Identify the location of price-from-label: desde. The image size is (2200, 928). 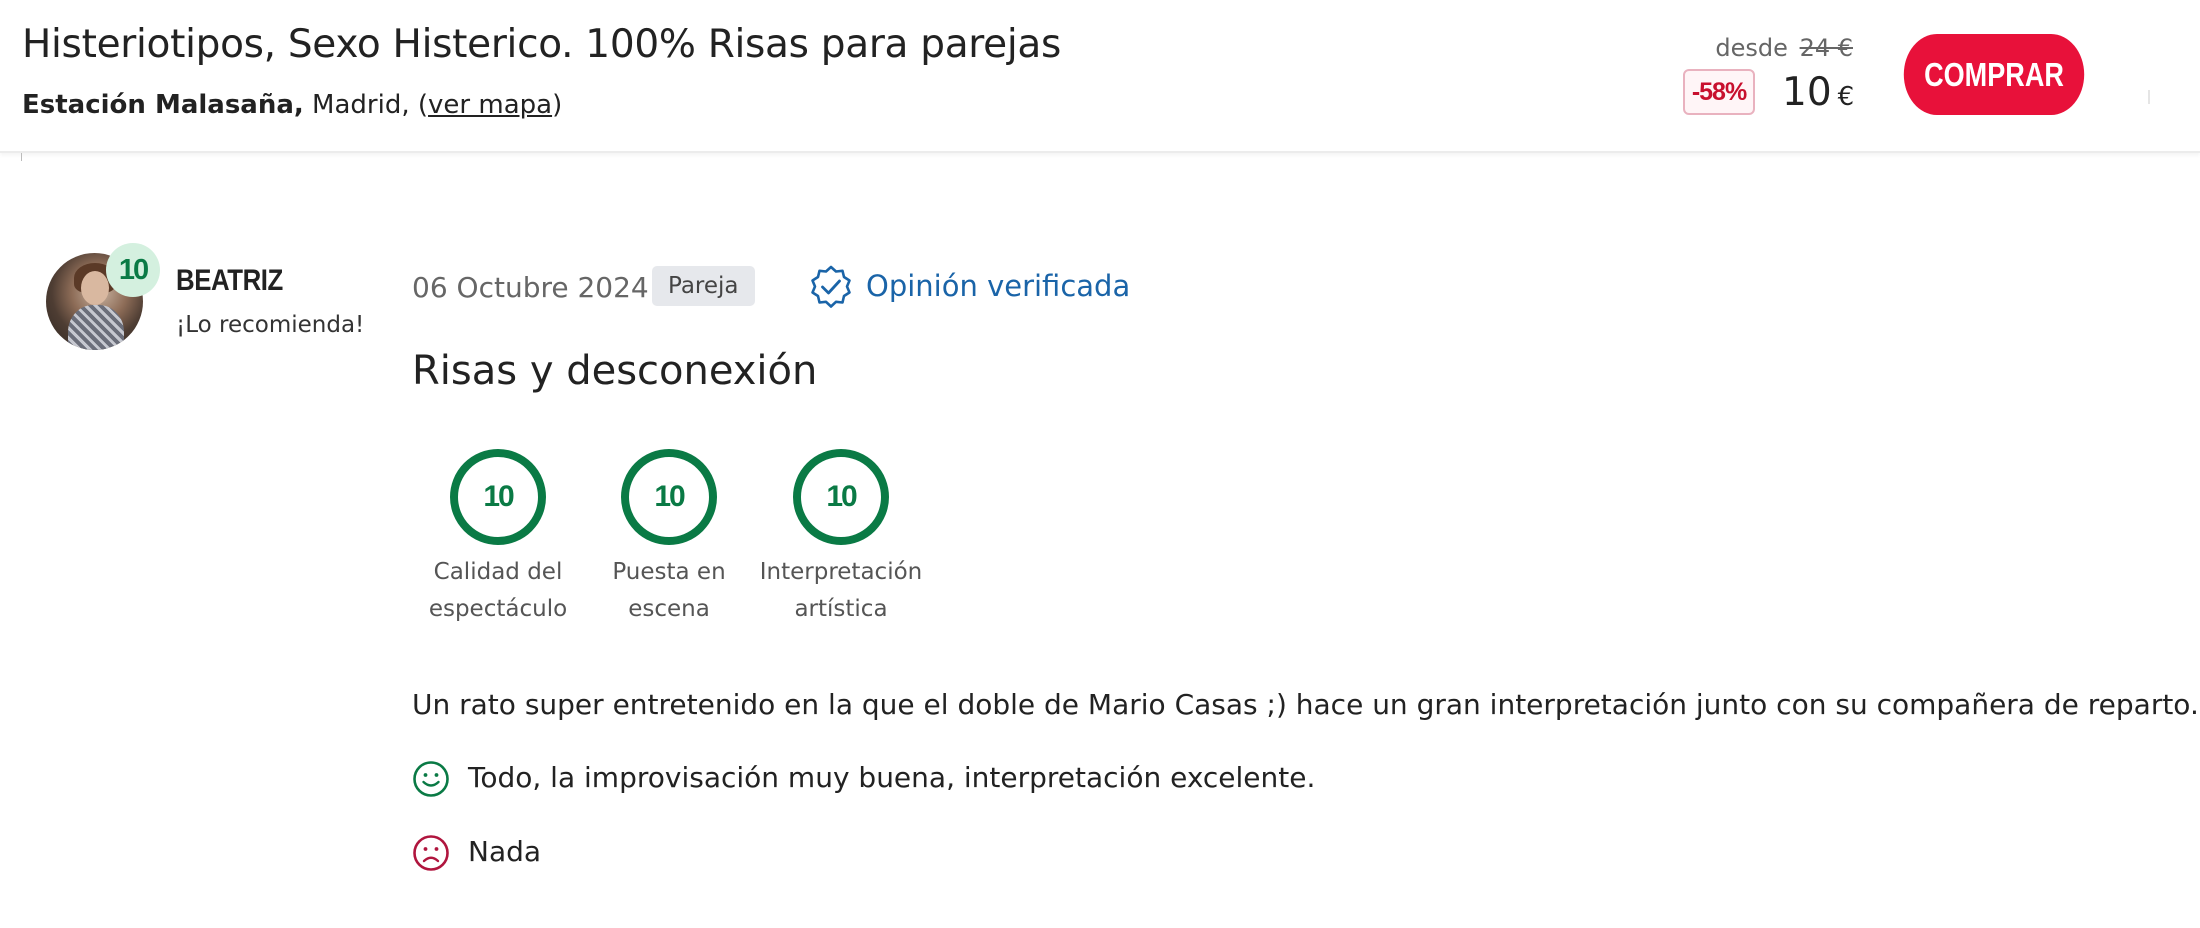
(1751, 48).